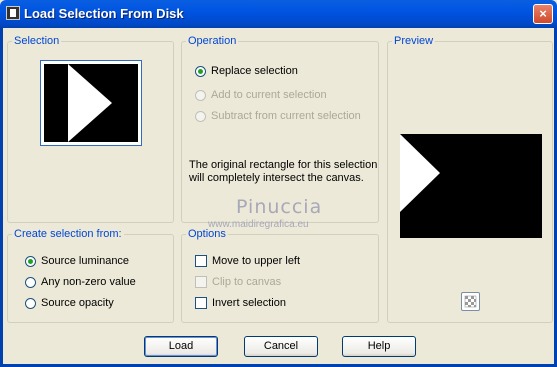 Image resolution: width=557 pixels, height=367 pixels. What do you see at coordinates (276, 178) in the screenshot?
I see `info-line: will completely intersect the canvas.` at bounding box center [276, 178].